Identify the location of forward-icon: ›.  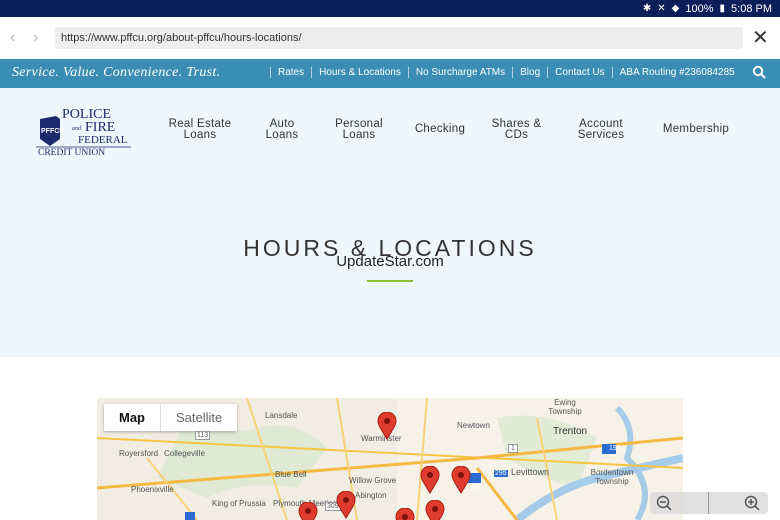
(35, 38).